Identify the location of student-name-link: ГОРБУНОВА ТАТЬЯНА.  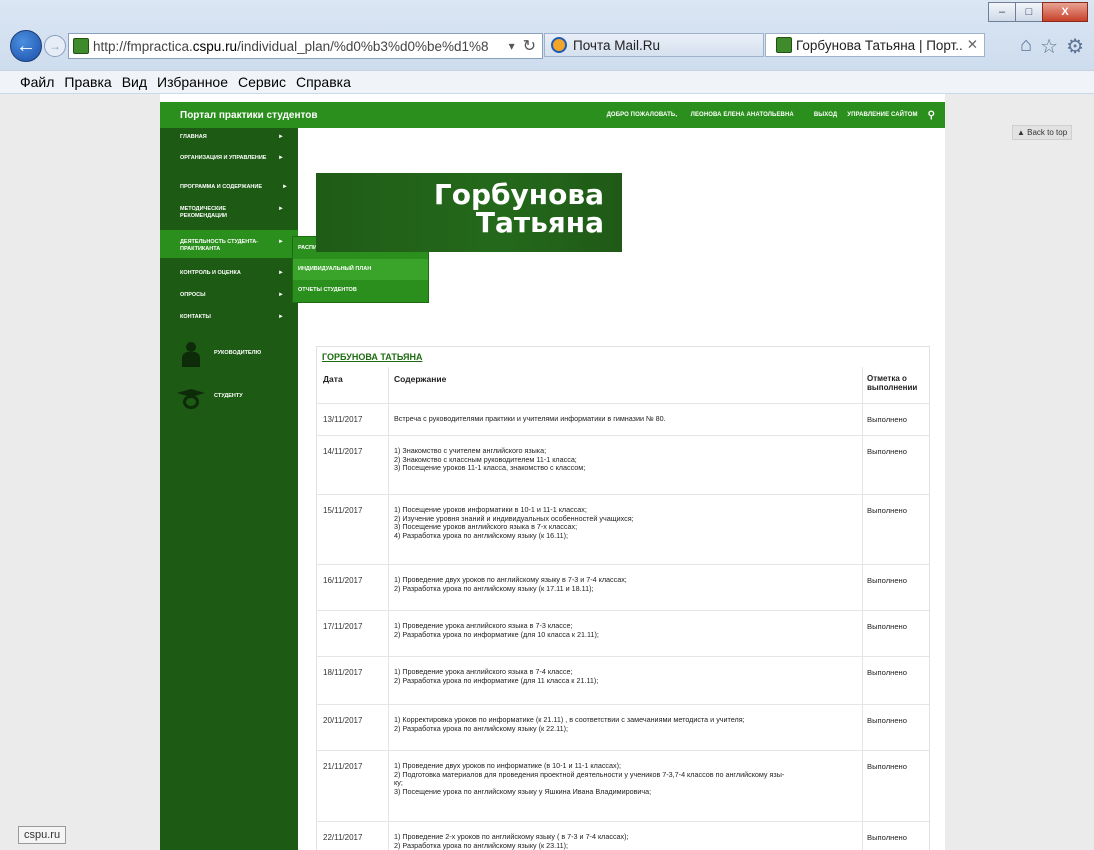
(372, 357).